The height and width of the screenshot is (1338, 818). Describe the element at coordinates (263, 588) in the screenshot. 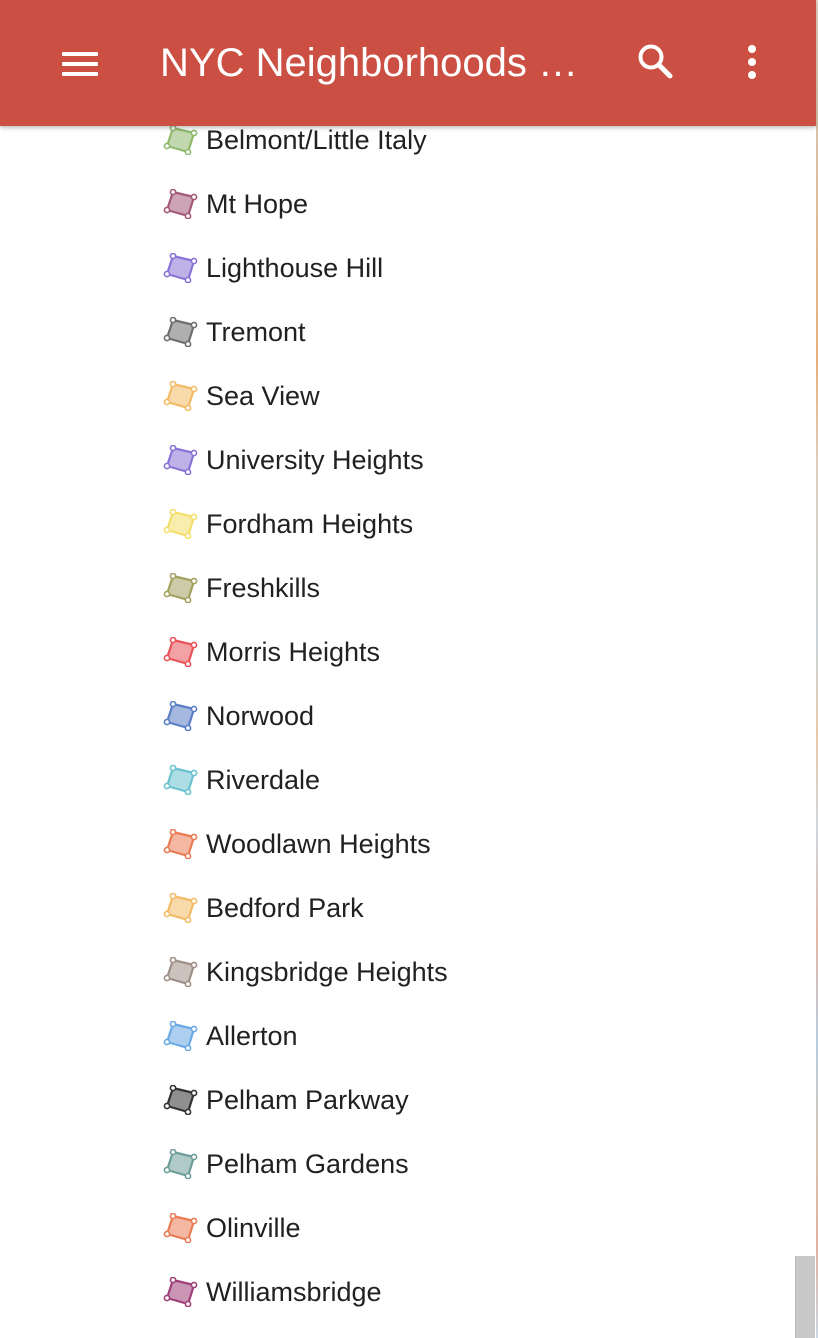

I see `neighborhood-name: Freshkills` at that location.